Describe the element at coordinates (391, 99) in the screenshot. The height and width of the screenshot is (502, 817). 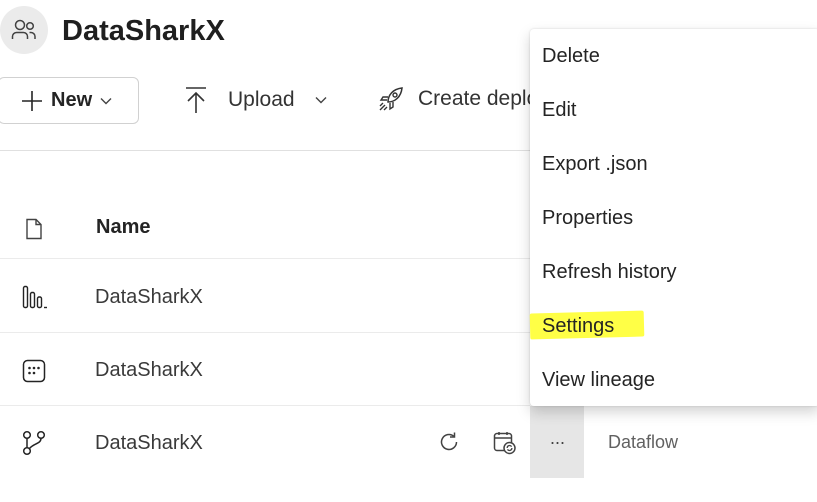
I see `rocket-icon` at that location.